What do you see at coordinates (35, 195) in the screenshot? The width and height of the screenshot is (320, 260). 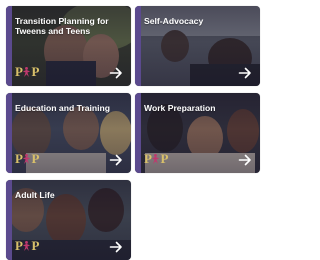 I see `card-title: Adult Life` at bounding box center [35, 195].